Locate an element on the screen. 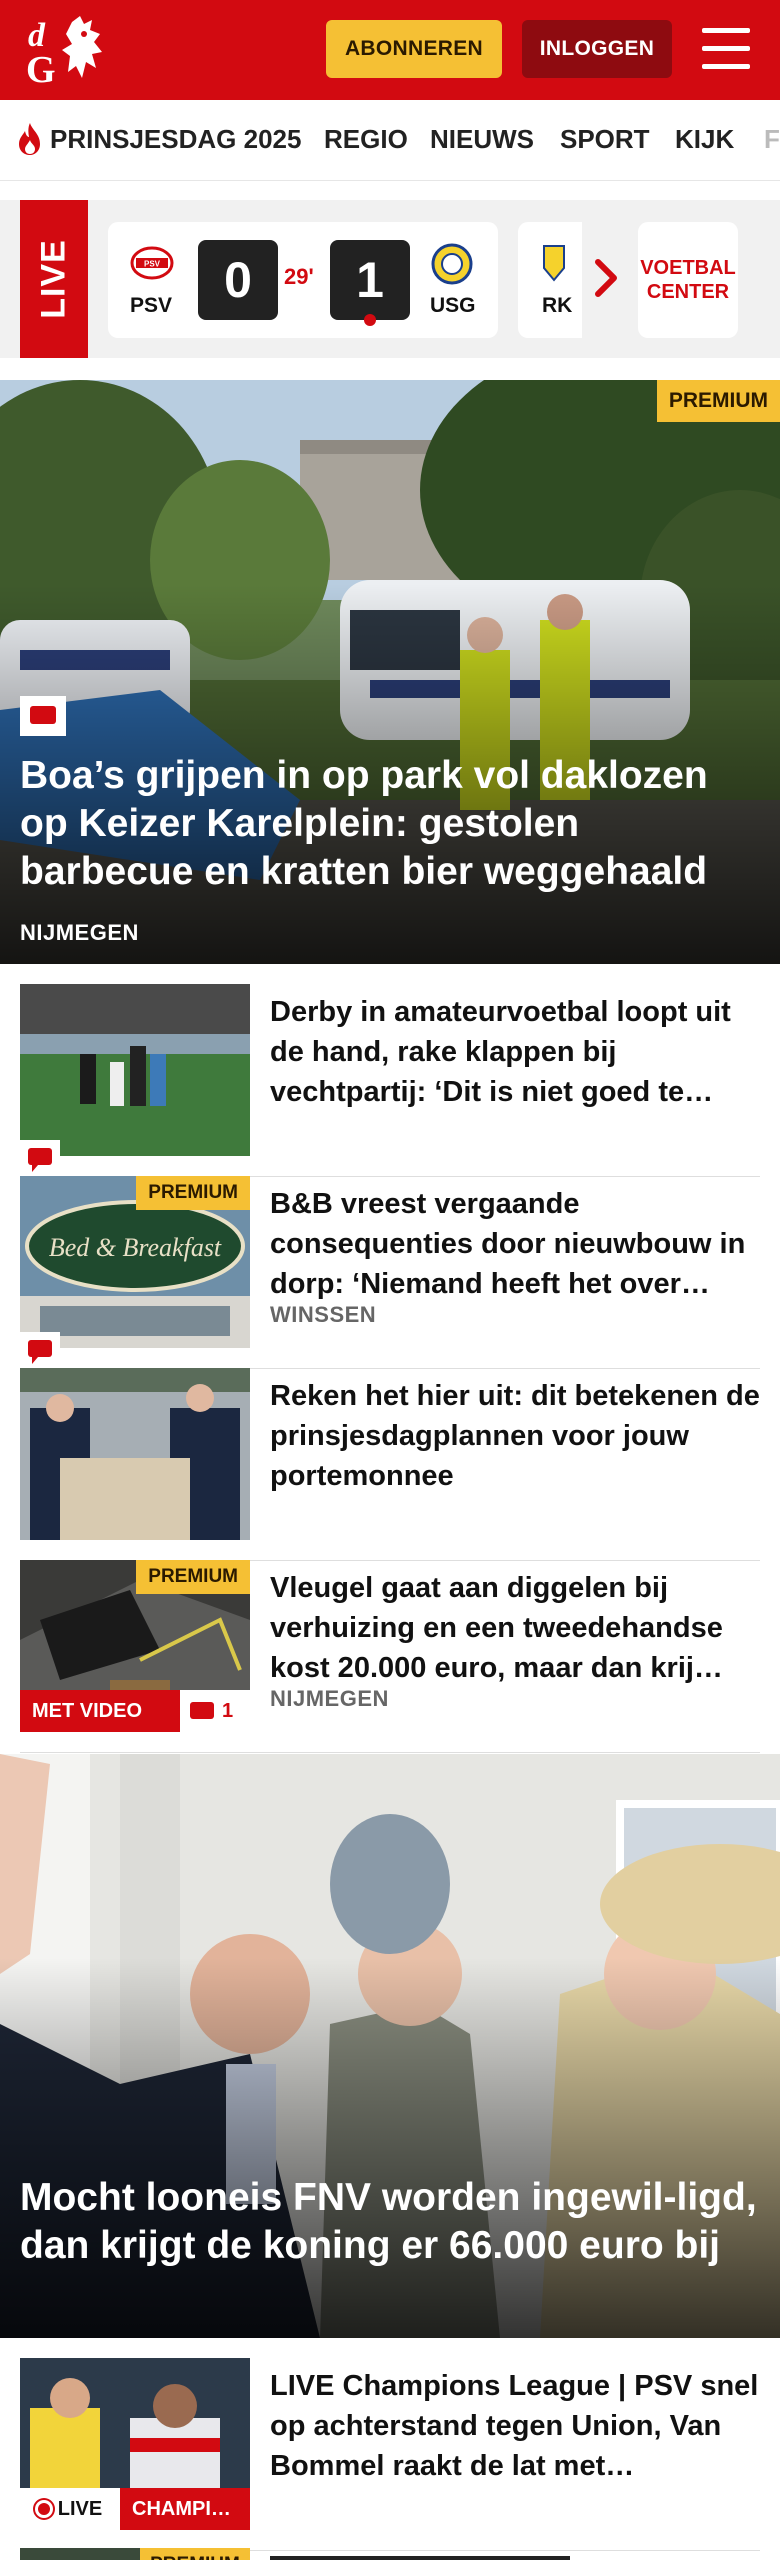 The height and width of the screenshot is (2560, 780). top-bar: d G ABONNEREN INLOGGEN is located at coordinates (390, 50).